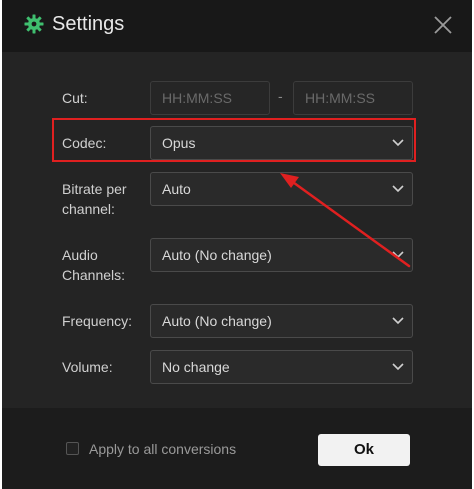  What do you see at coordinates (88, 209) in the screenshot?
I see `bitrate-label-line2: channel:` at bounding box center [88, 209].